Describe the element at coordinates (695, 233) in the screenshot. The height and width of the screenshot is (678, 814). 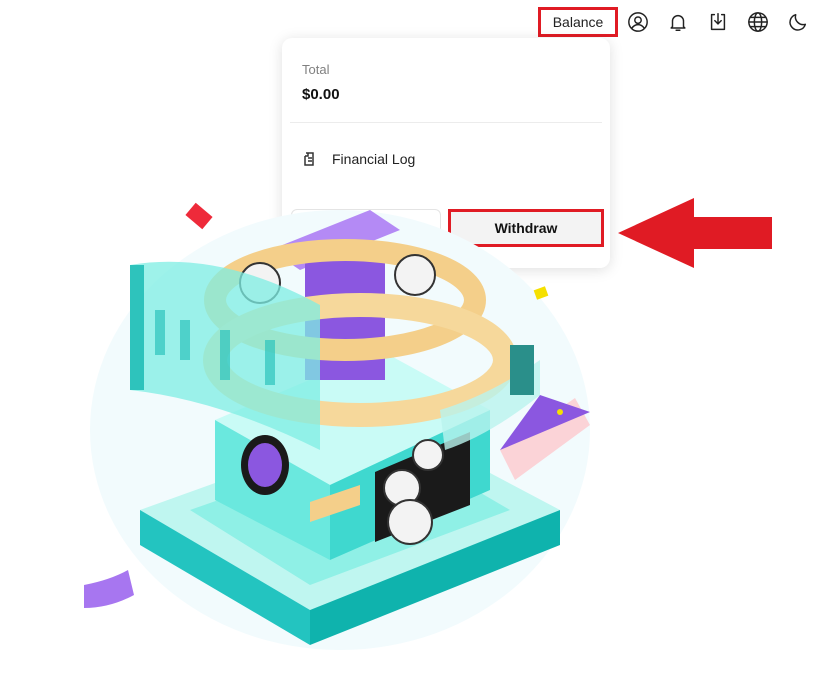
I see `red-arrow-annotation` at that location.